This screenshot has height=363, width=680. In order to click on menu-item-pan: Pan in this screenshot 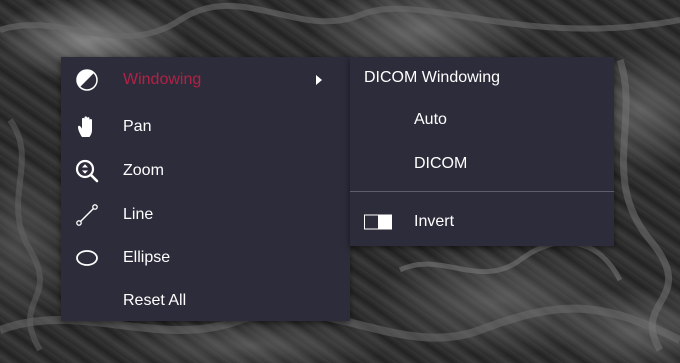, I will do `click(205, 126)`.